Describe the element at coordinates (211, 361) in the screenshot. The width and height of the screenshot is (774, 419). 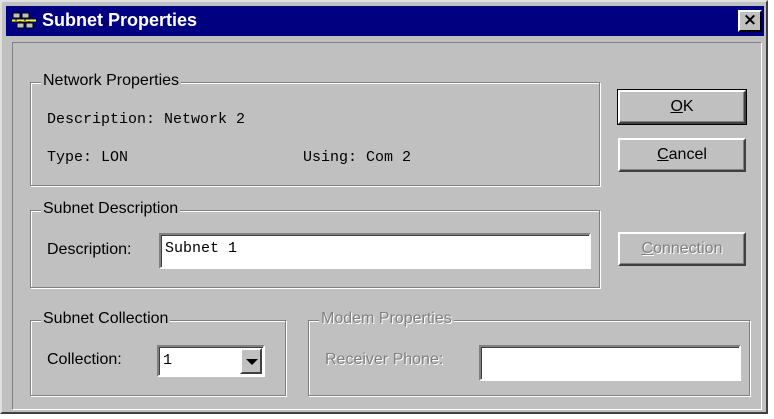
I see `collection-combobox: 1` at that location.